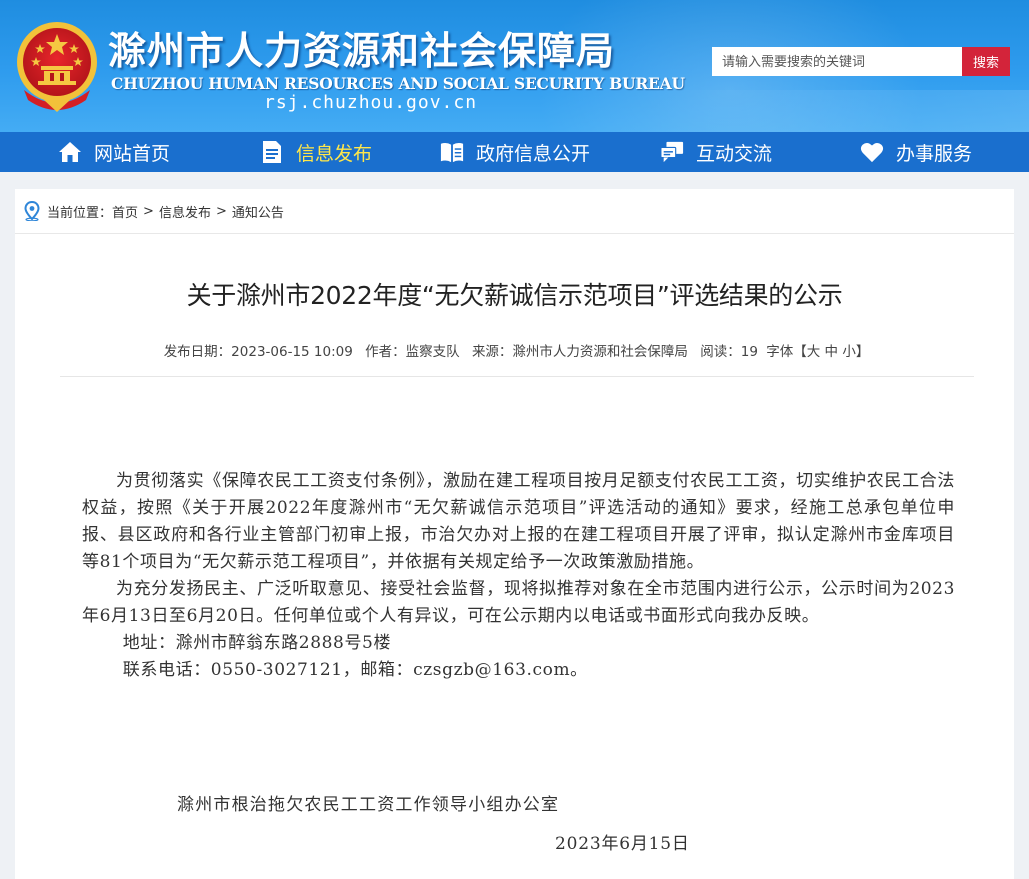 The image size is (1029, 879). Describe the element at coordinates (334, 153) in the screenshot. I see `nav-item-label: 信息发布` at that location.